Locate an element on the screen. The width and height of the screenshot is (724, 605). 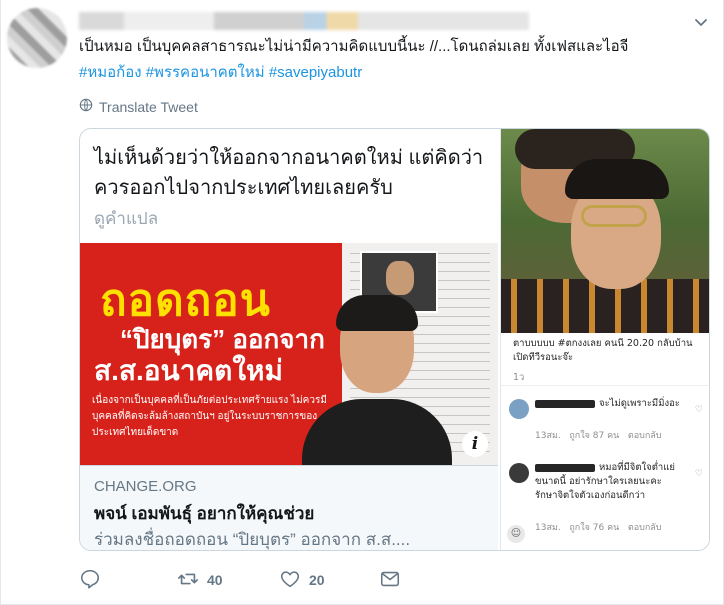
retweet-count: 40 is located at coordinates (215, 580).